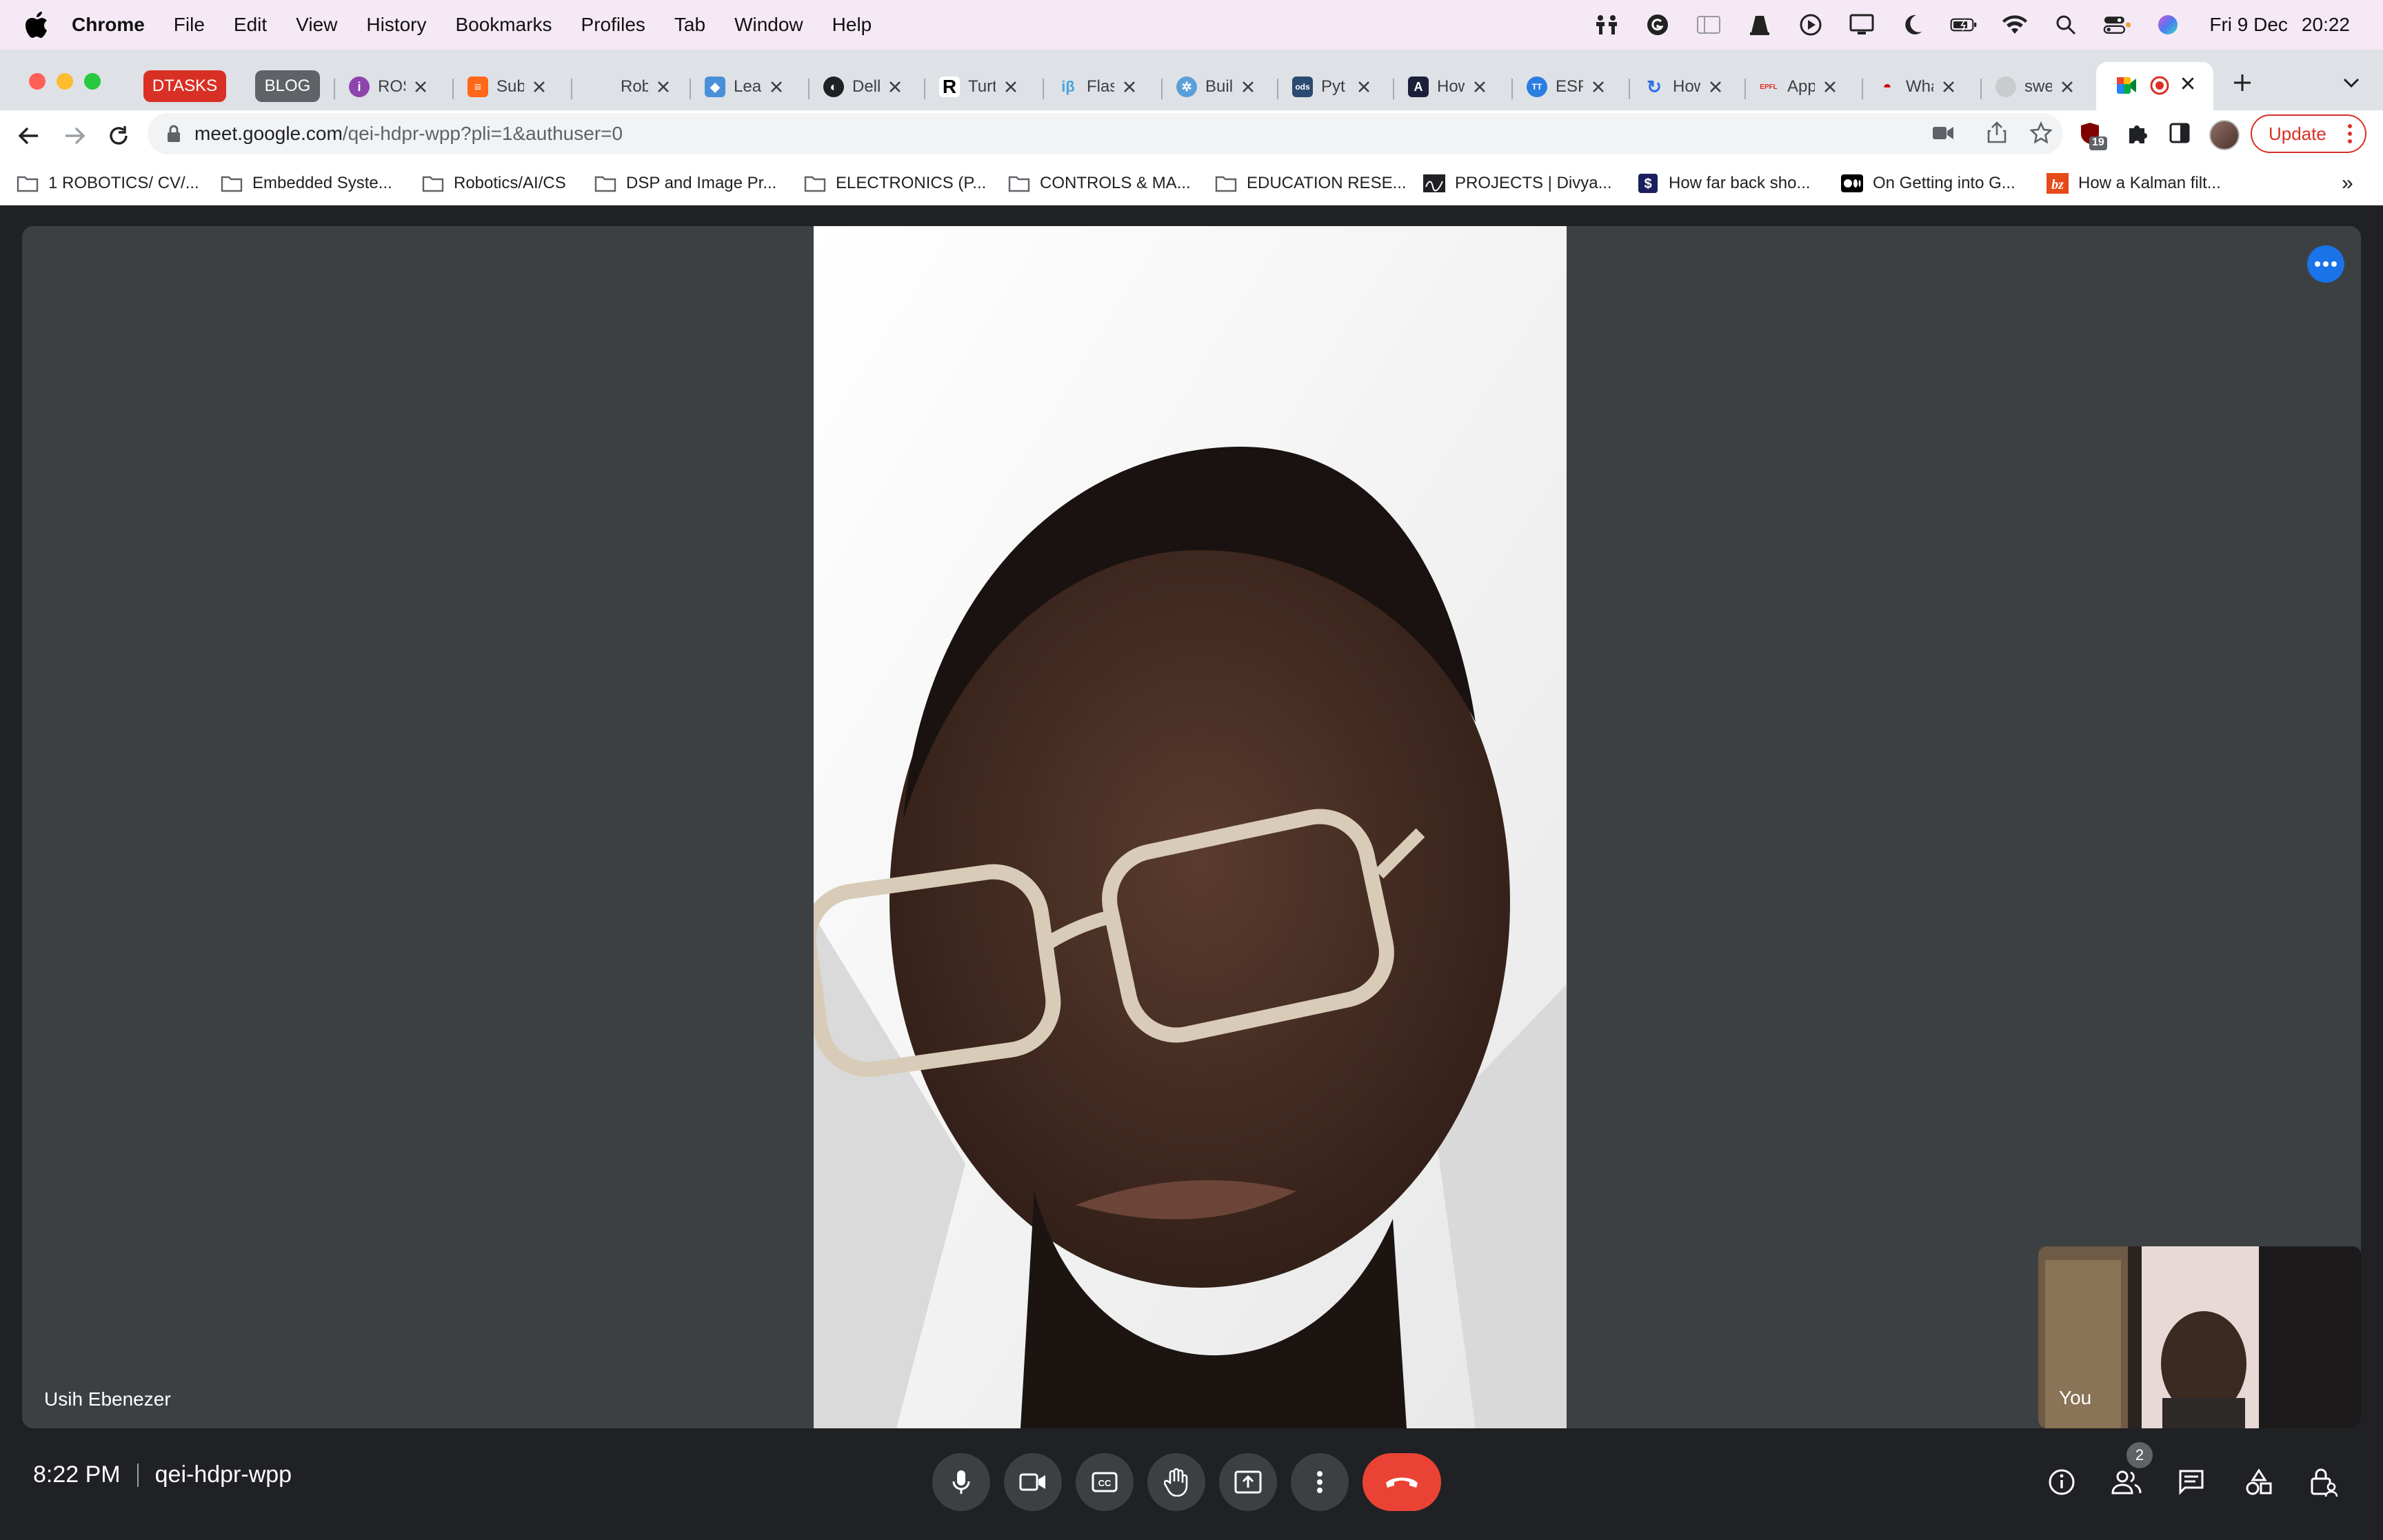 The image size is (2383, 1540). I want to click on tab-flask: iβ Flas, so click(1098, 87).